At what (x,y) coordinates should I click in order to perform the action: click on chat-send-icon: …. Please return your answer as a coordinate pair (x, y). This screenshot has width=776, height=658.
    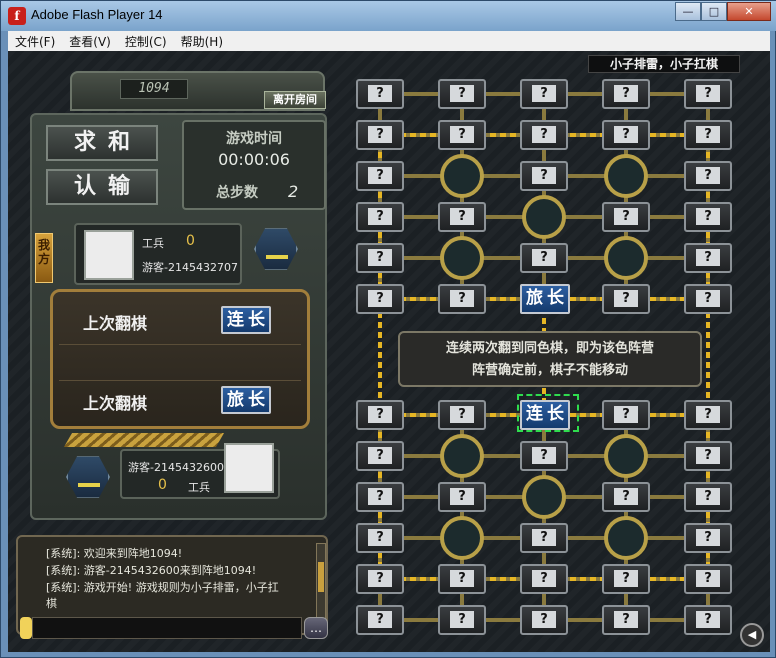
    Looking at the image, I should click on (316, 628).